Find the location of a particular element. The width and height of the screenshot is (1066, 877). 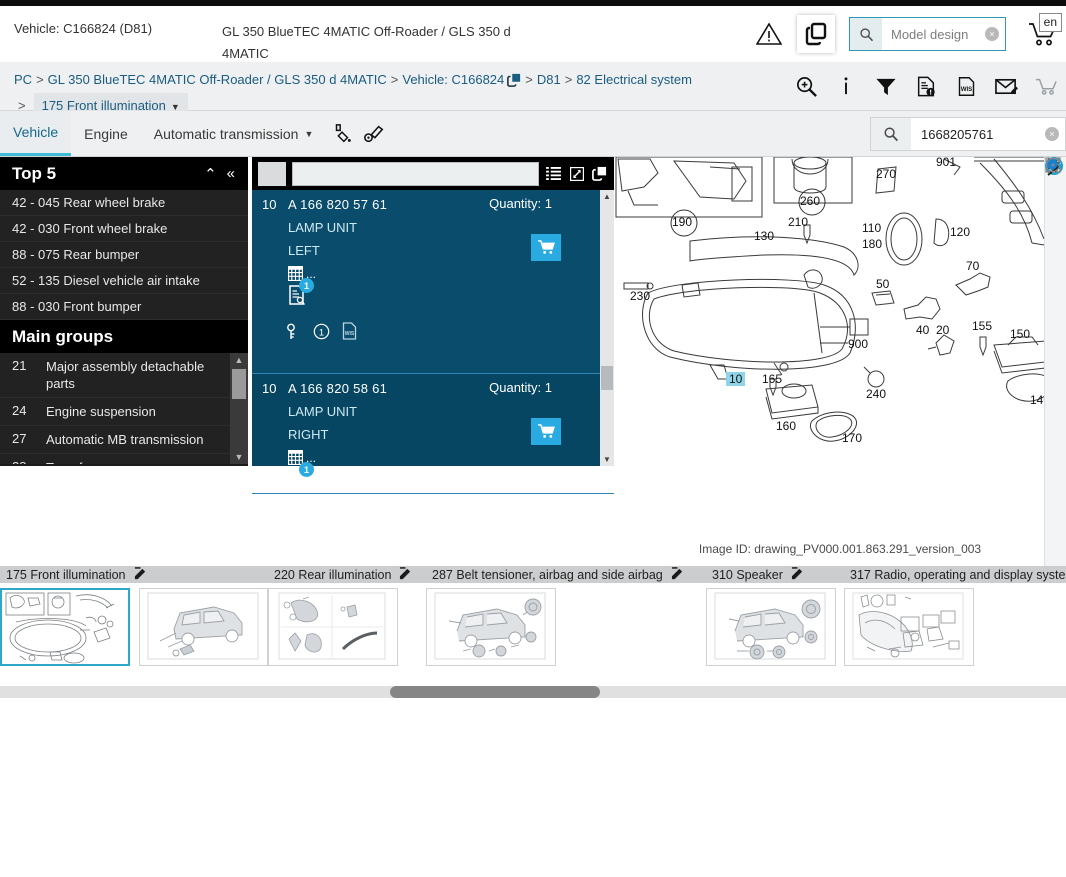

parts-filter-box is located at coordinates (272, 173).